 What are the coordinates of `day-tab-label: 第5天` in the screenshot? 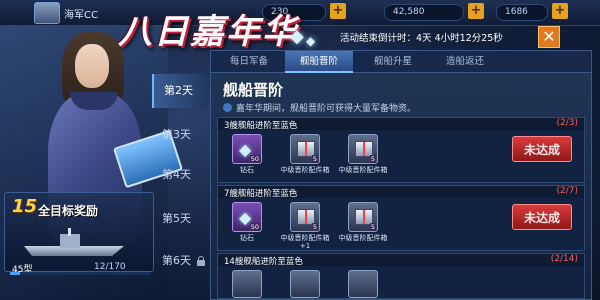 It's located at (176, 218).